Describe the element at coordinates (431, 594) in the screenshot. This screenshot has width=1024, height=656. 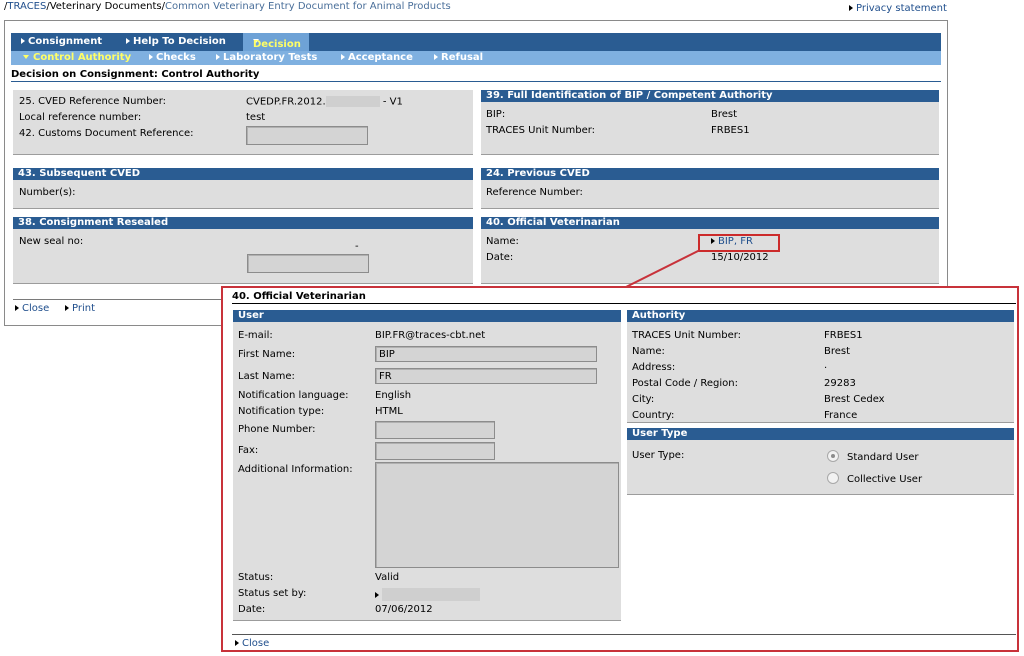
I see `redacted-block` at that location.